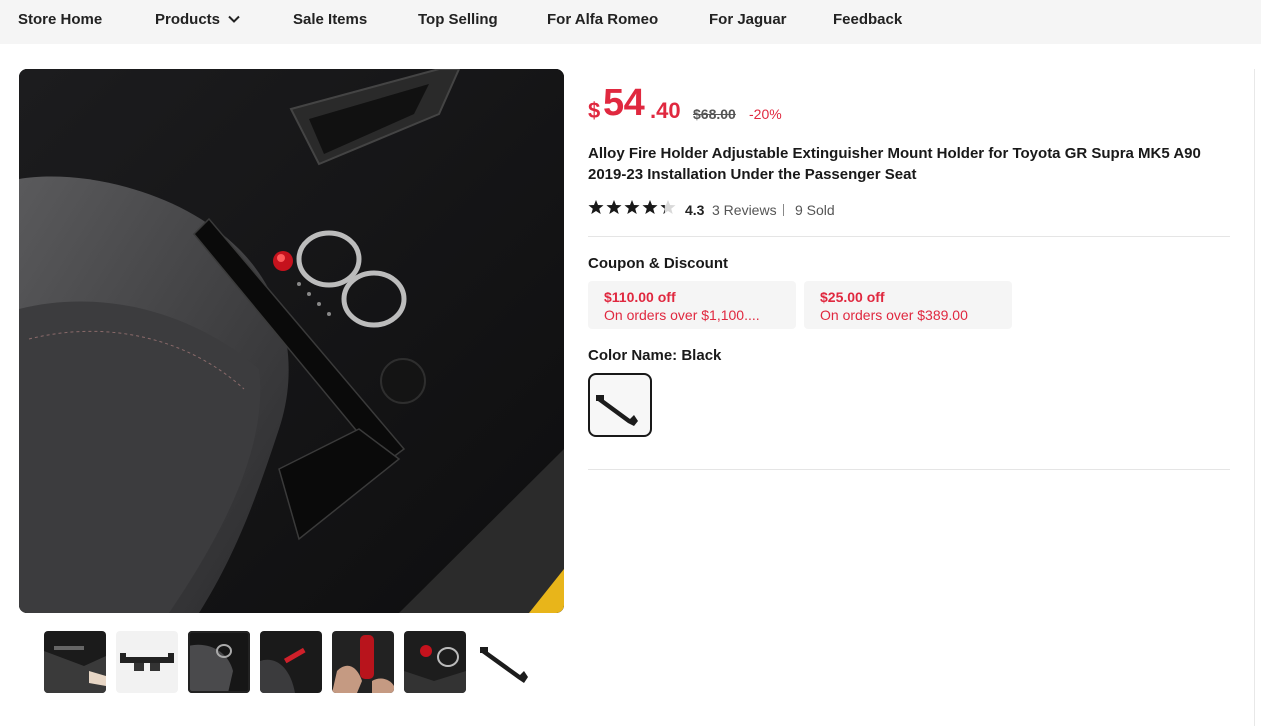  I want to click on coupon-condition: On orders over $389.00, so click(894, 315).